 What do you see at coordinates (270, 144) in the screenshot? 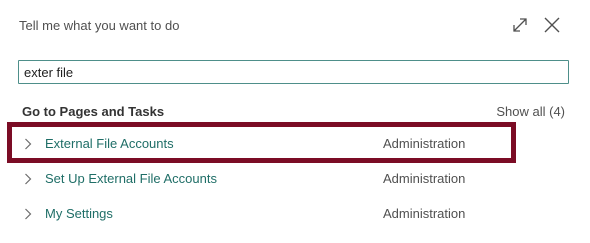
I see `result-row-external-file-accounts: External File Accounts Administration` at bounding box center [270, 144].